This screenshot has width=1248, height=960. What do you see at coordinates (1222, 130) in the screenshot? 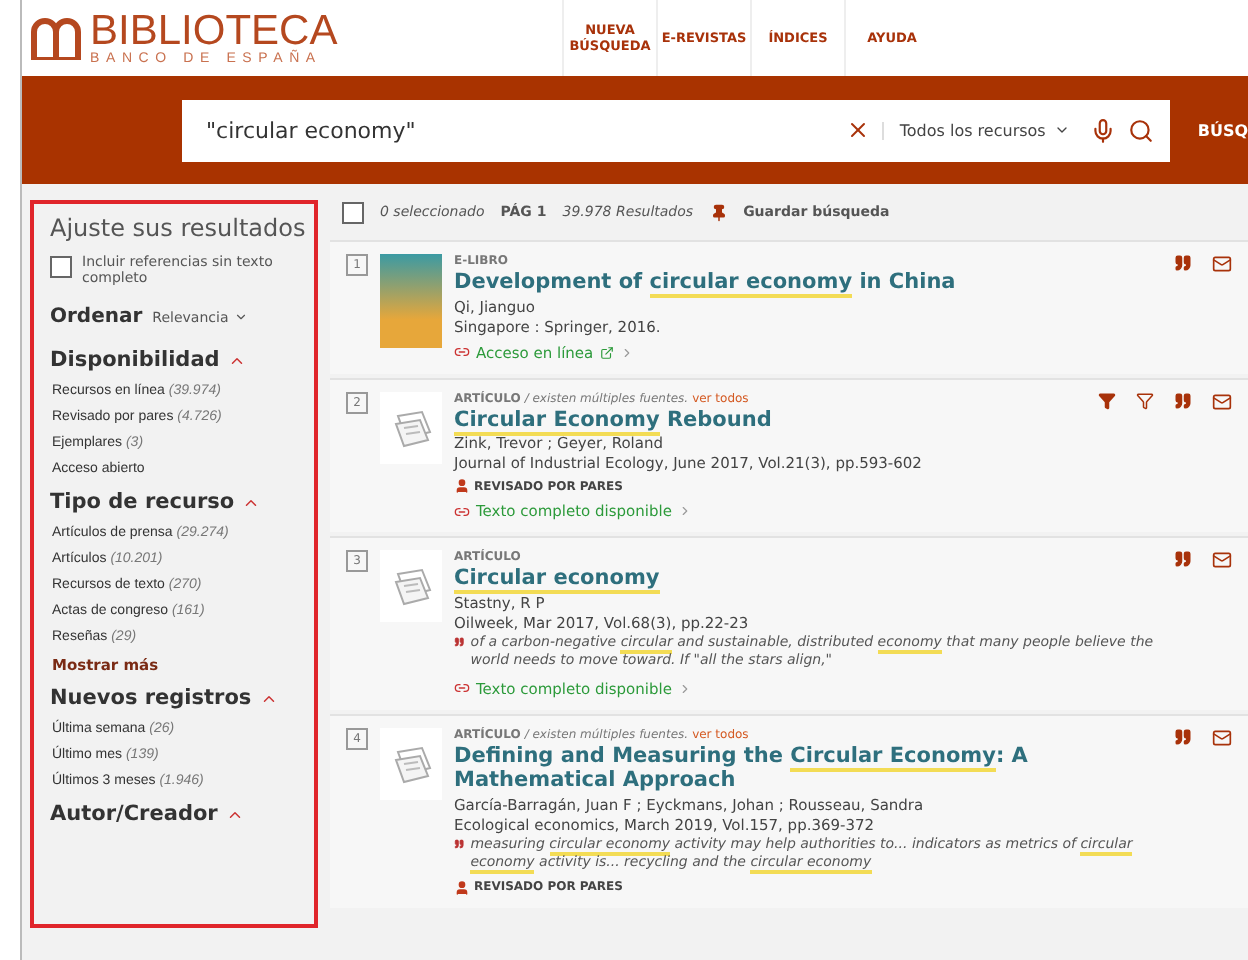
I see `search-link: BÚSQ` at bounding box center [1222, 130].